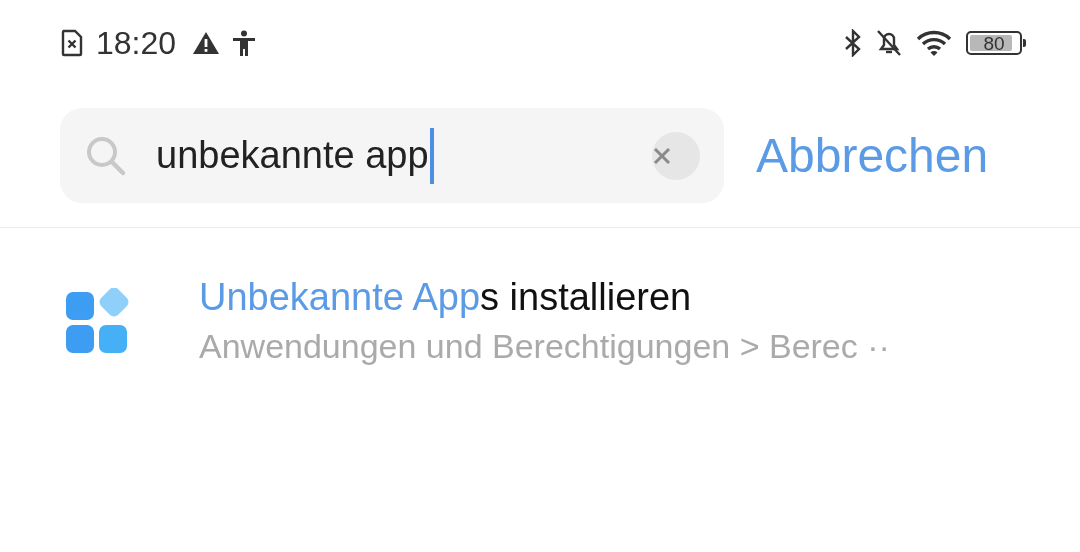 Image resolution: width=1080 pixels, height=552 pixels. Describe the element at coordinates (206, 43) in the screenshot. I see `warning-icon` at that location.